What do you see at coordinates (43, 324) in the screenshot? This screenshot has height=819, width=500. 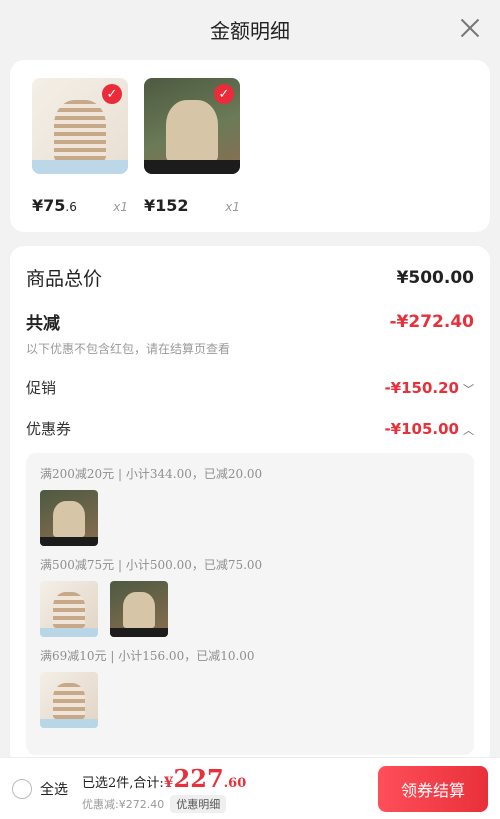 I see `discount-label: 共减` at bounding box center [43, 324].